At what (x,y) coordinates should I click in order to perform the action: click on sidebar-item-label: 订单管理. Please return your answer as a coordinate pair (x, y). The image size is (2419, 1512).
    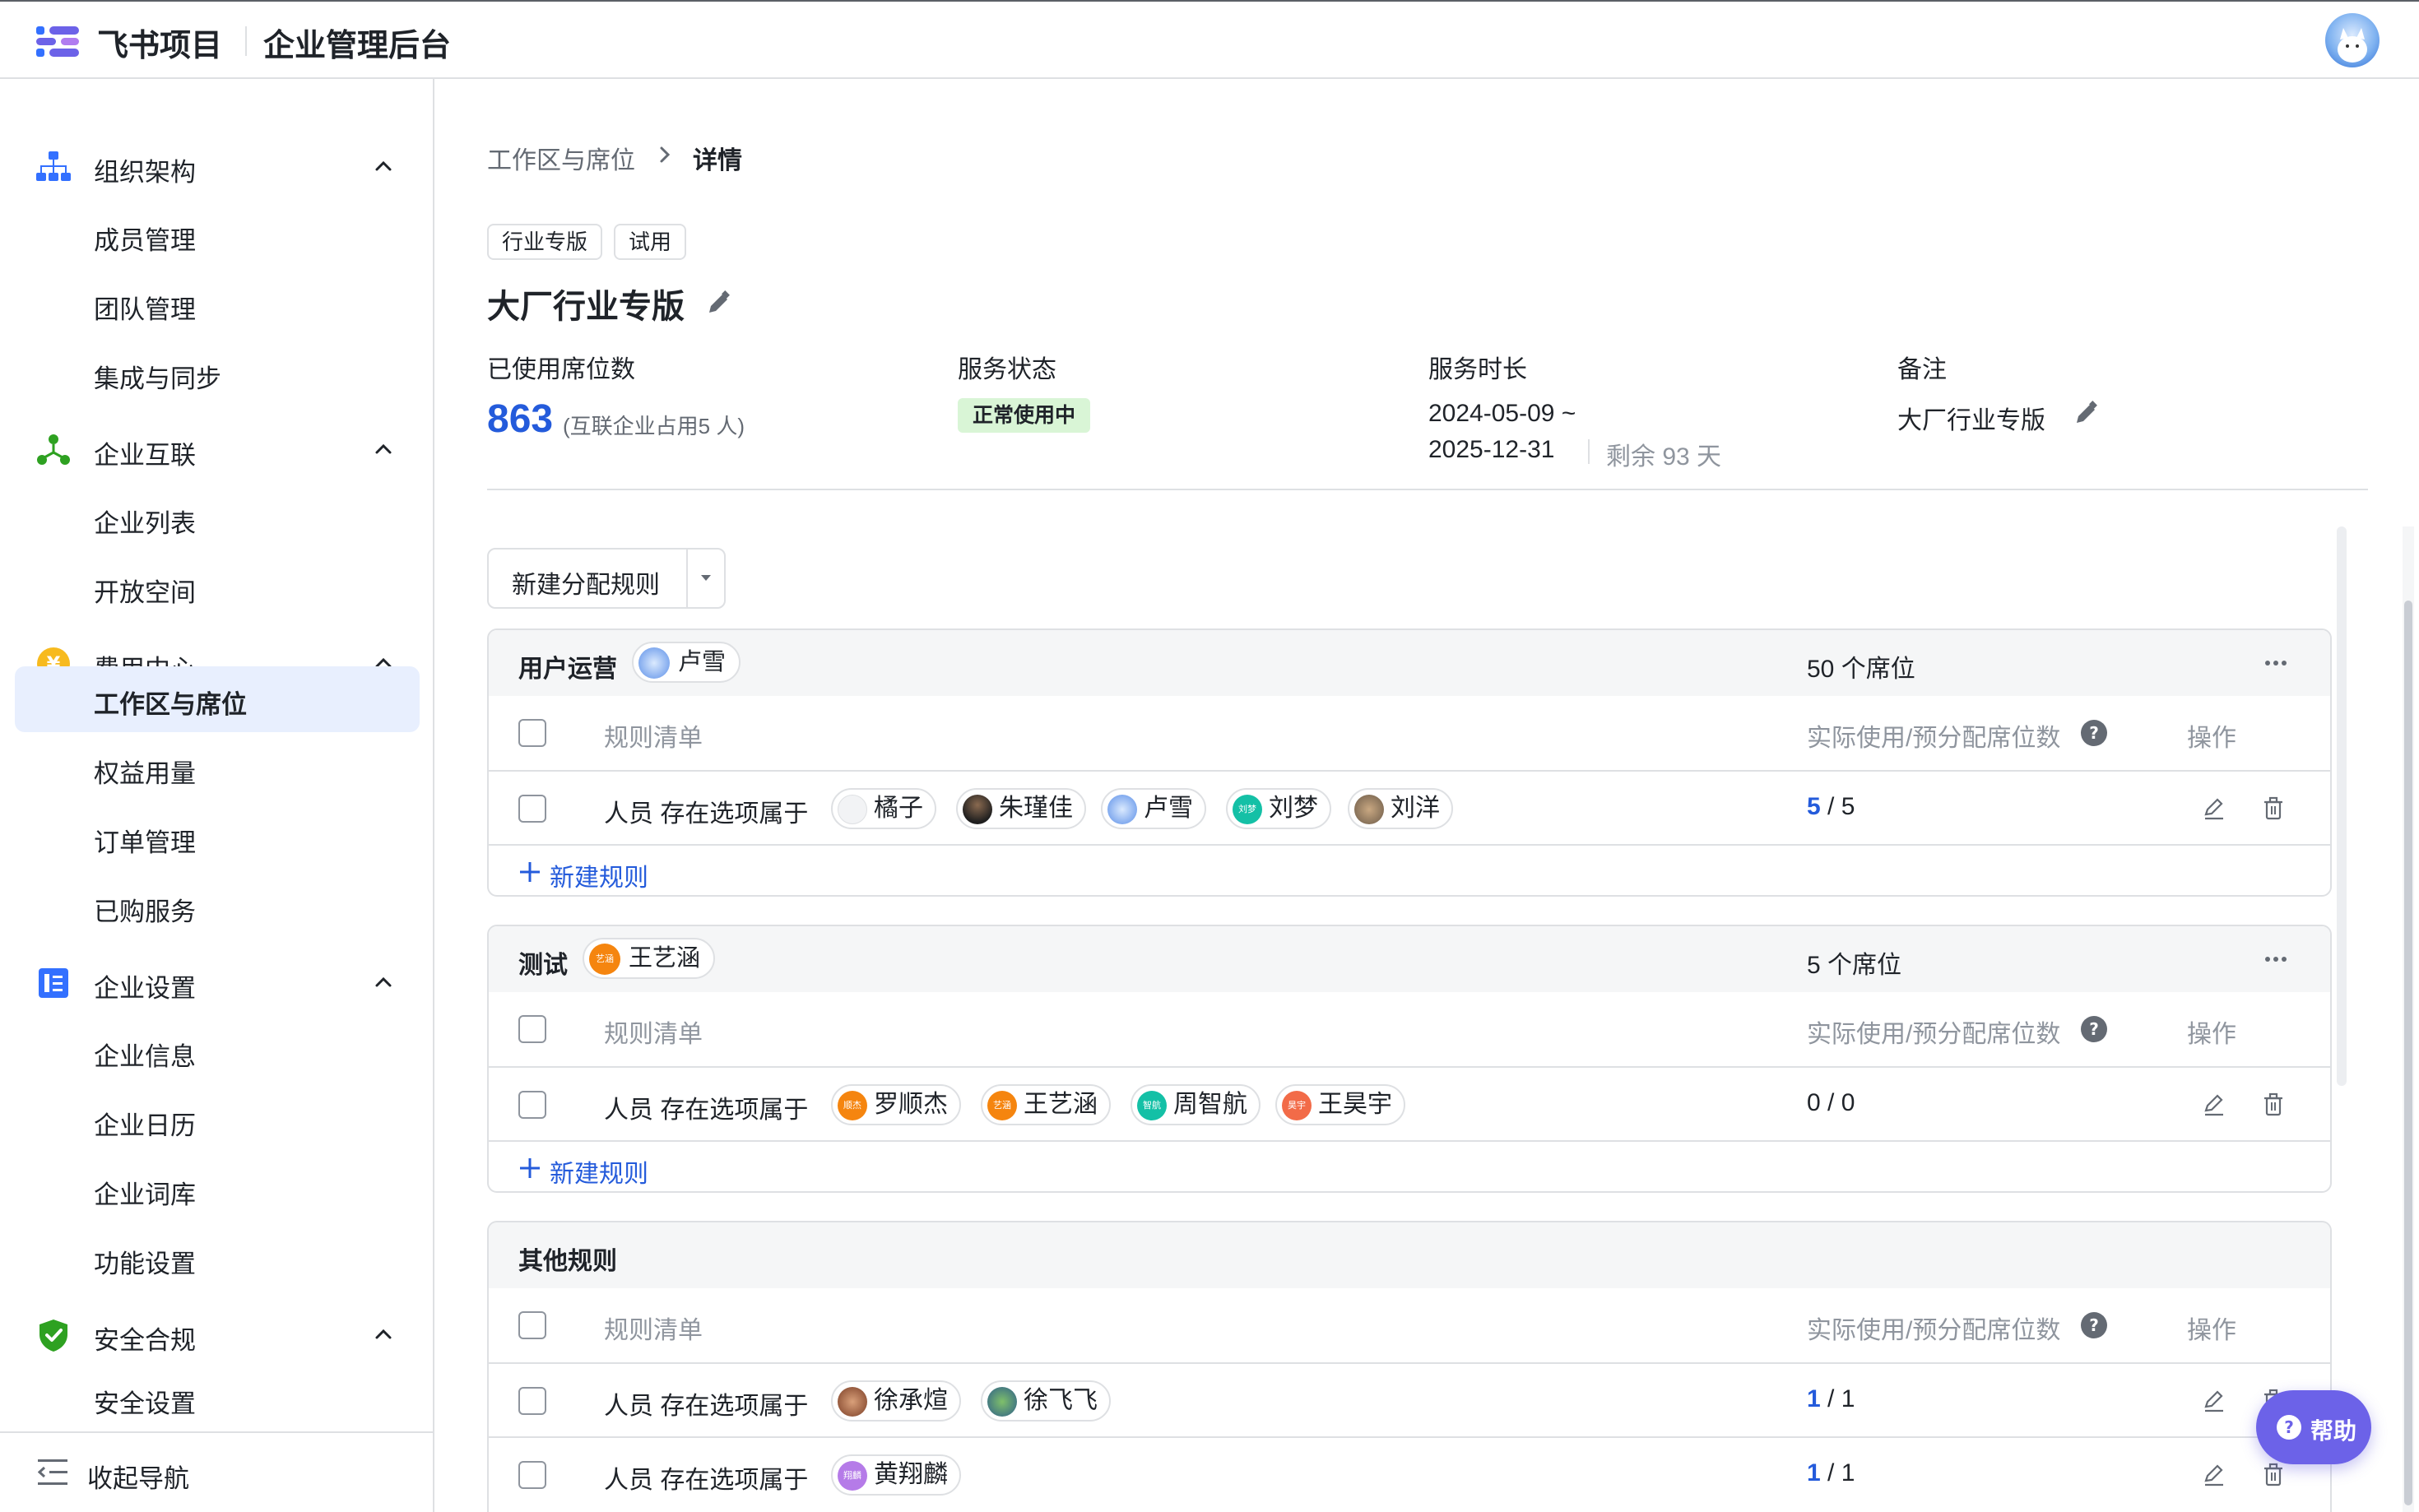
    Looking at the image, I should click on (145, 843).